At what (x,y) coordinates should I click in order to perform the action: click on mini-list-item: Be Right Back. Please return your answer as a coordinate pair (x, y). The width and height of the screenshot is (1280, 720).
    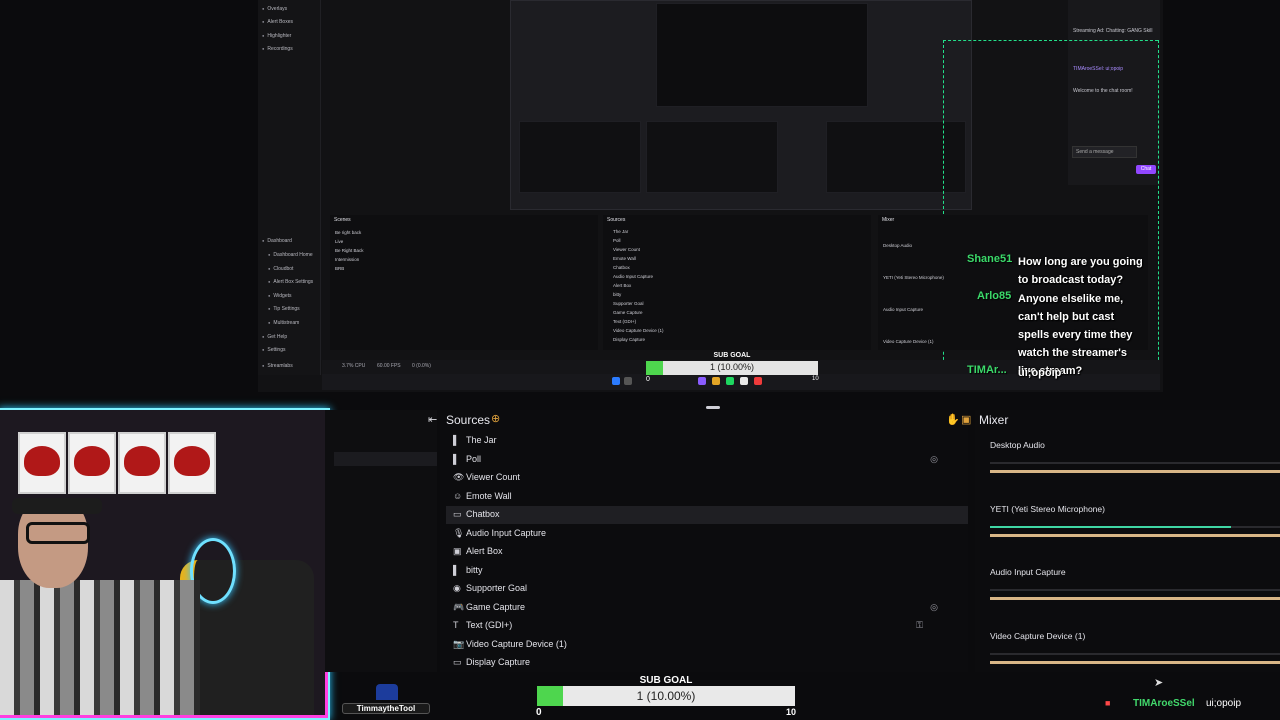
    Looking at the image, I should click on (349, 250).